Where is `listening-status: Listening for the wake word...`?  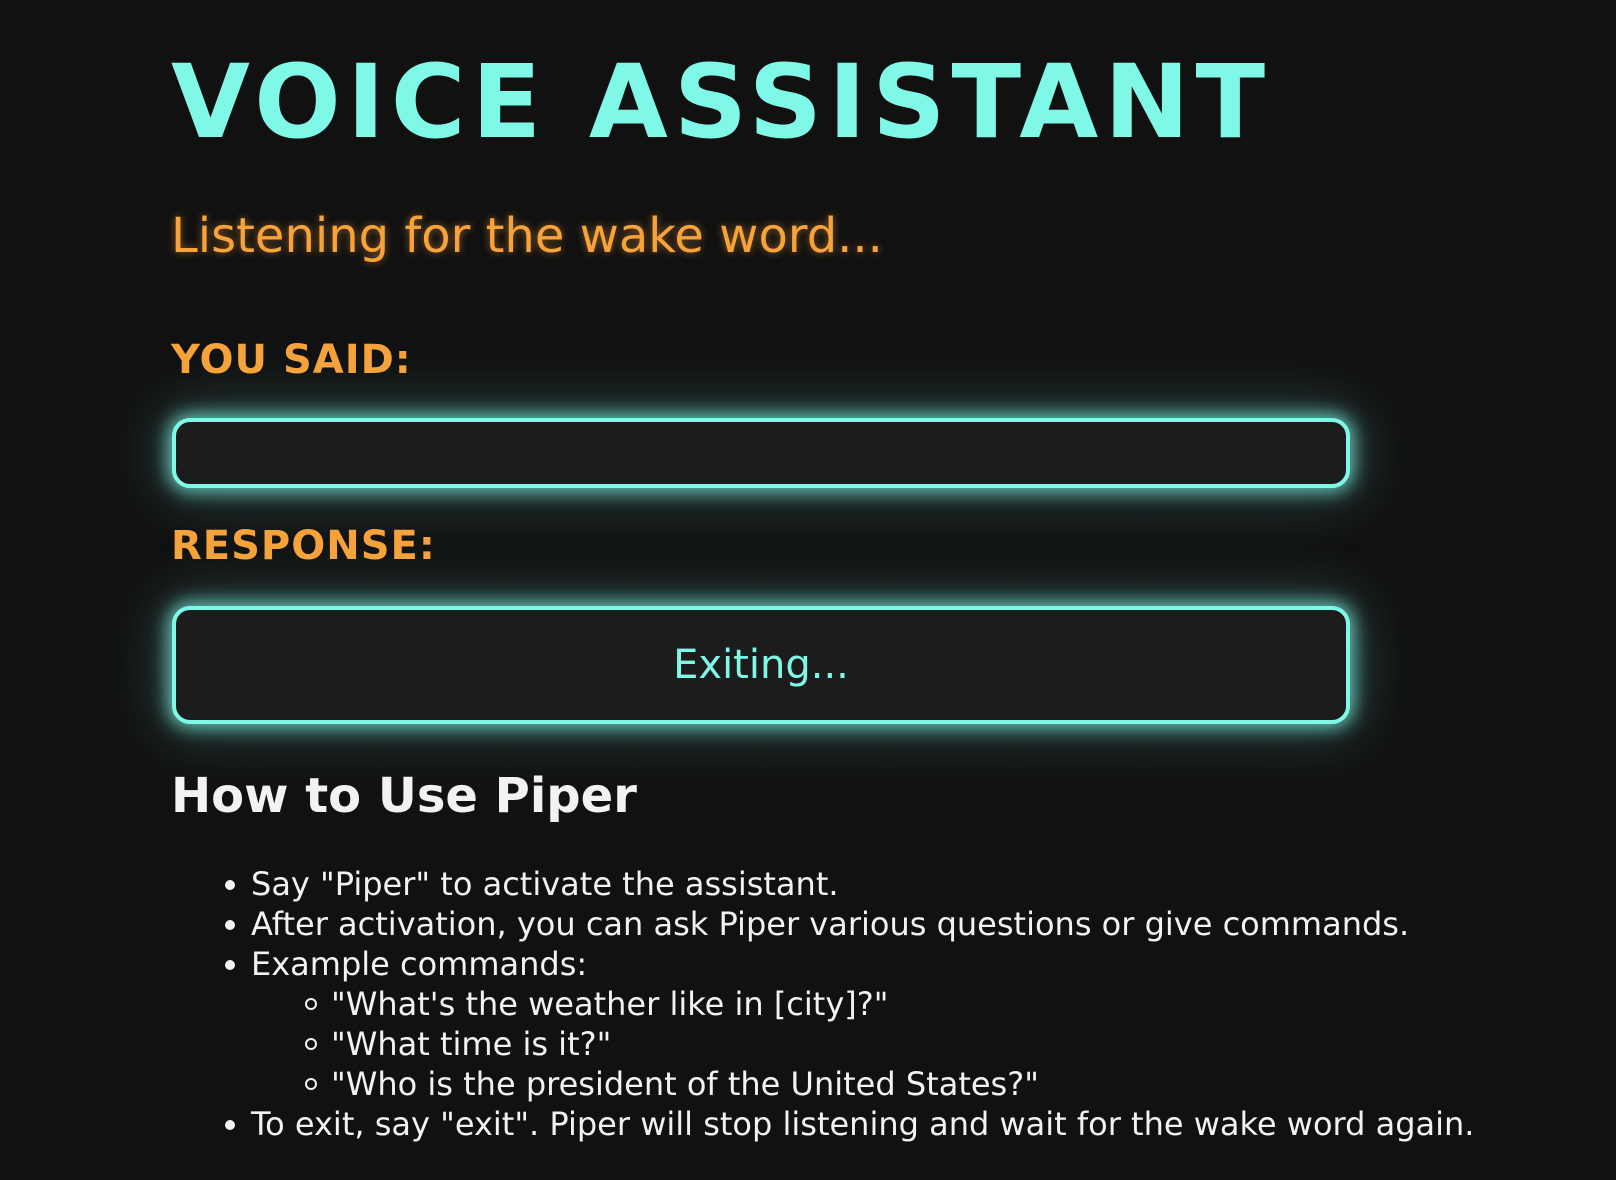 listening-status: Listening for the wake word... is located at coordinates (527, 236).